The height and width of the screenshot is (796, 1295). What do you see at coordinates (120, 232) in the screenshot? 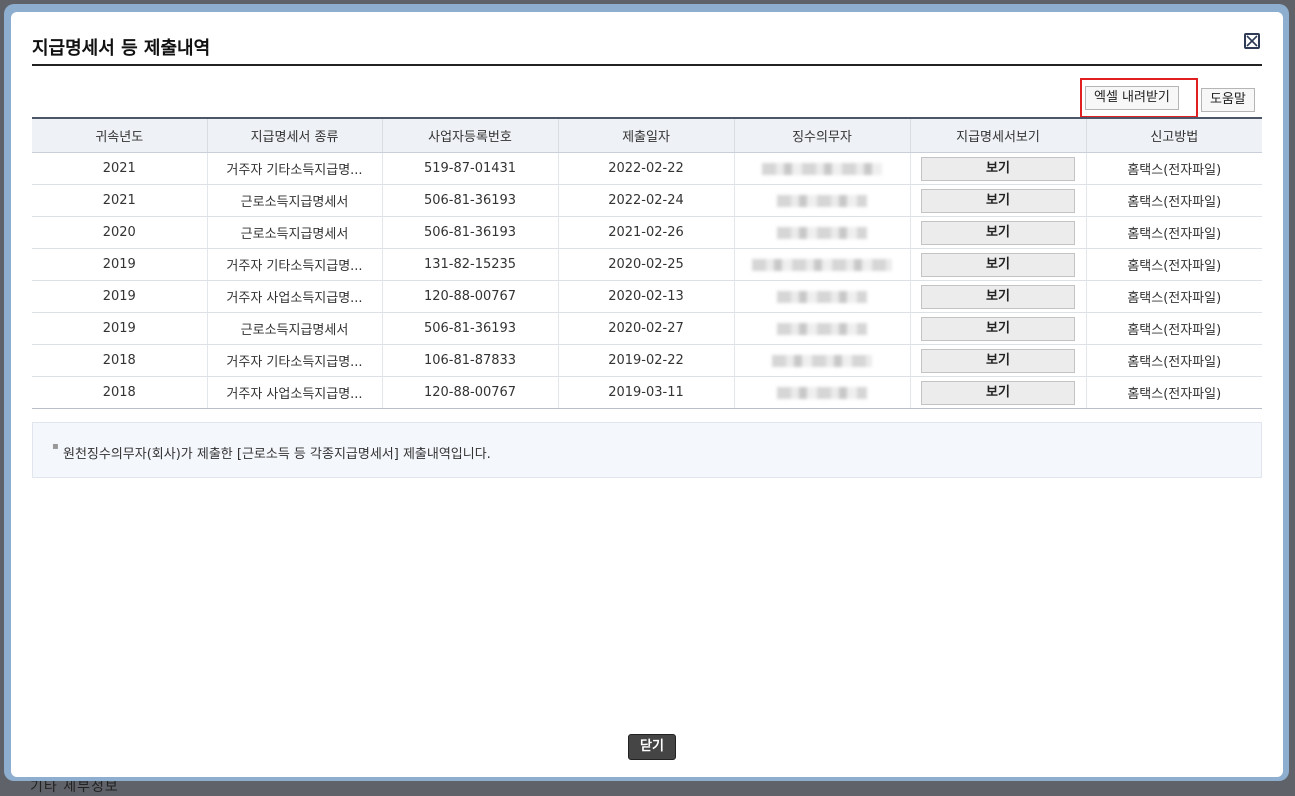
I see `cell-year: 2020` at bounding box center [120, 232].